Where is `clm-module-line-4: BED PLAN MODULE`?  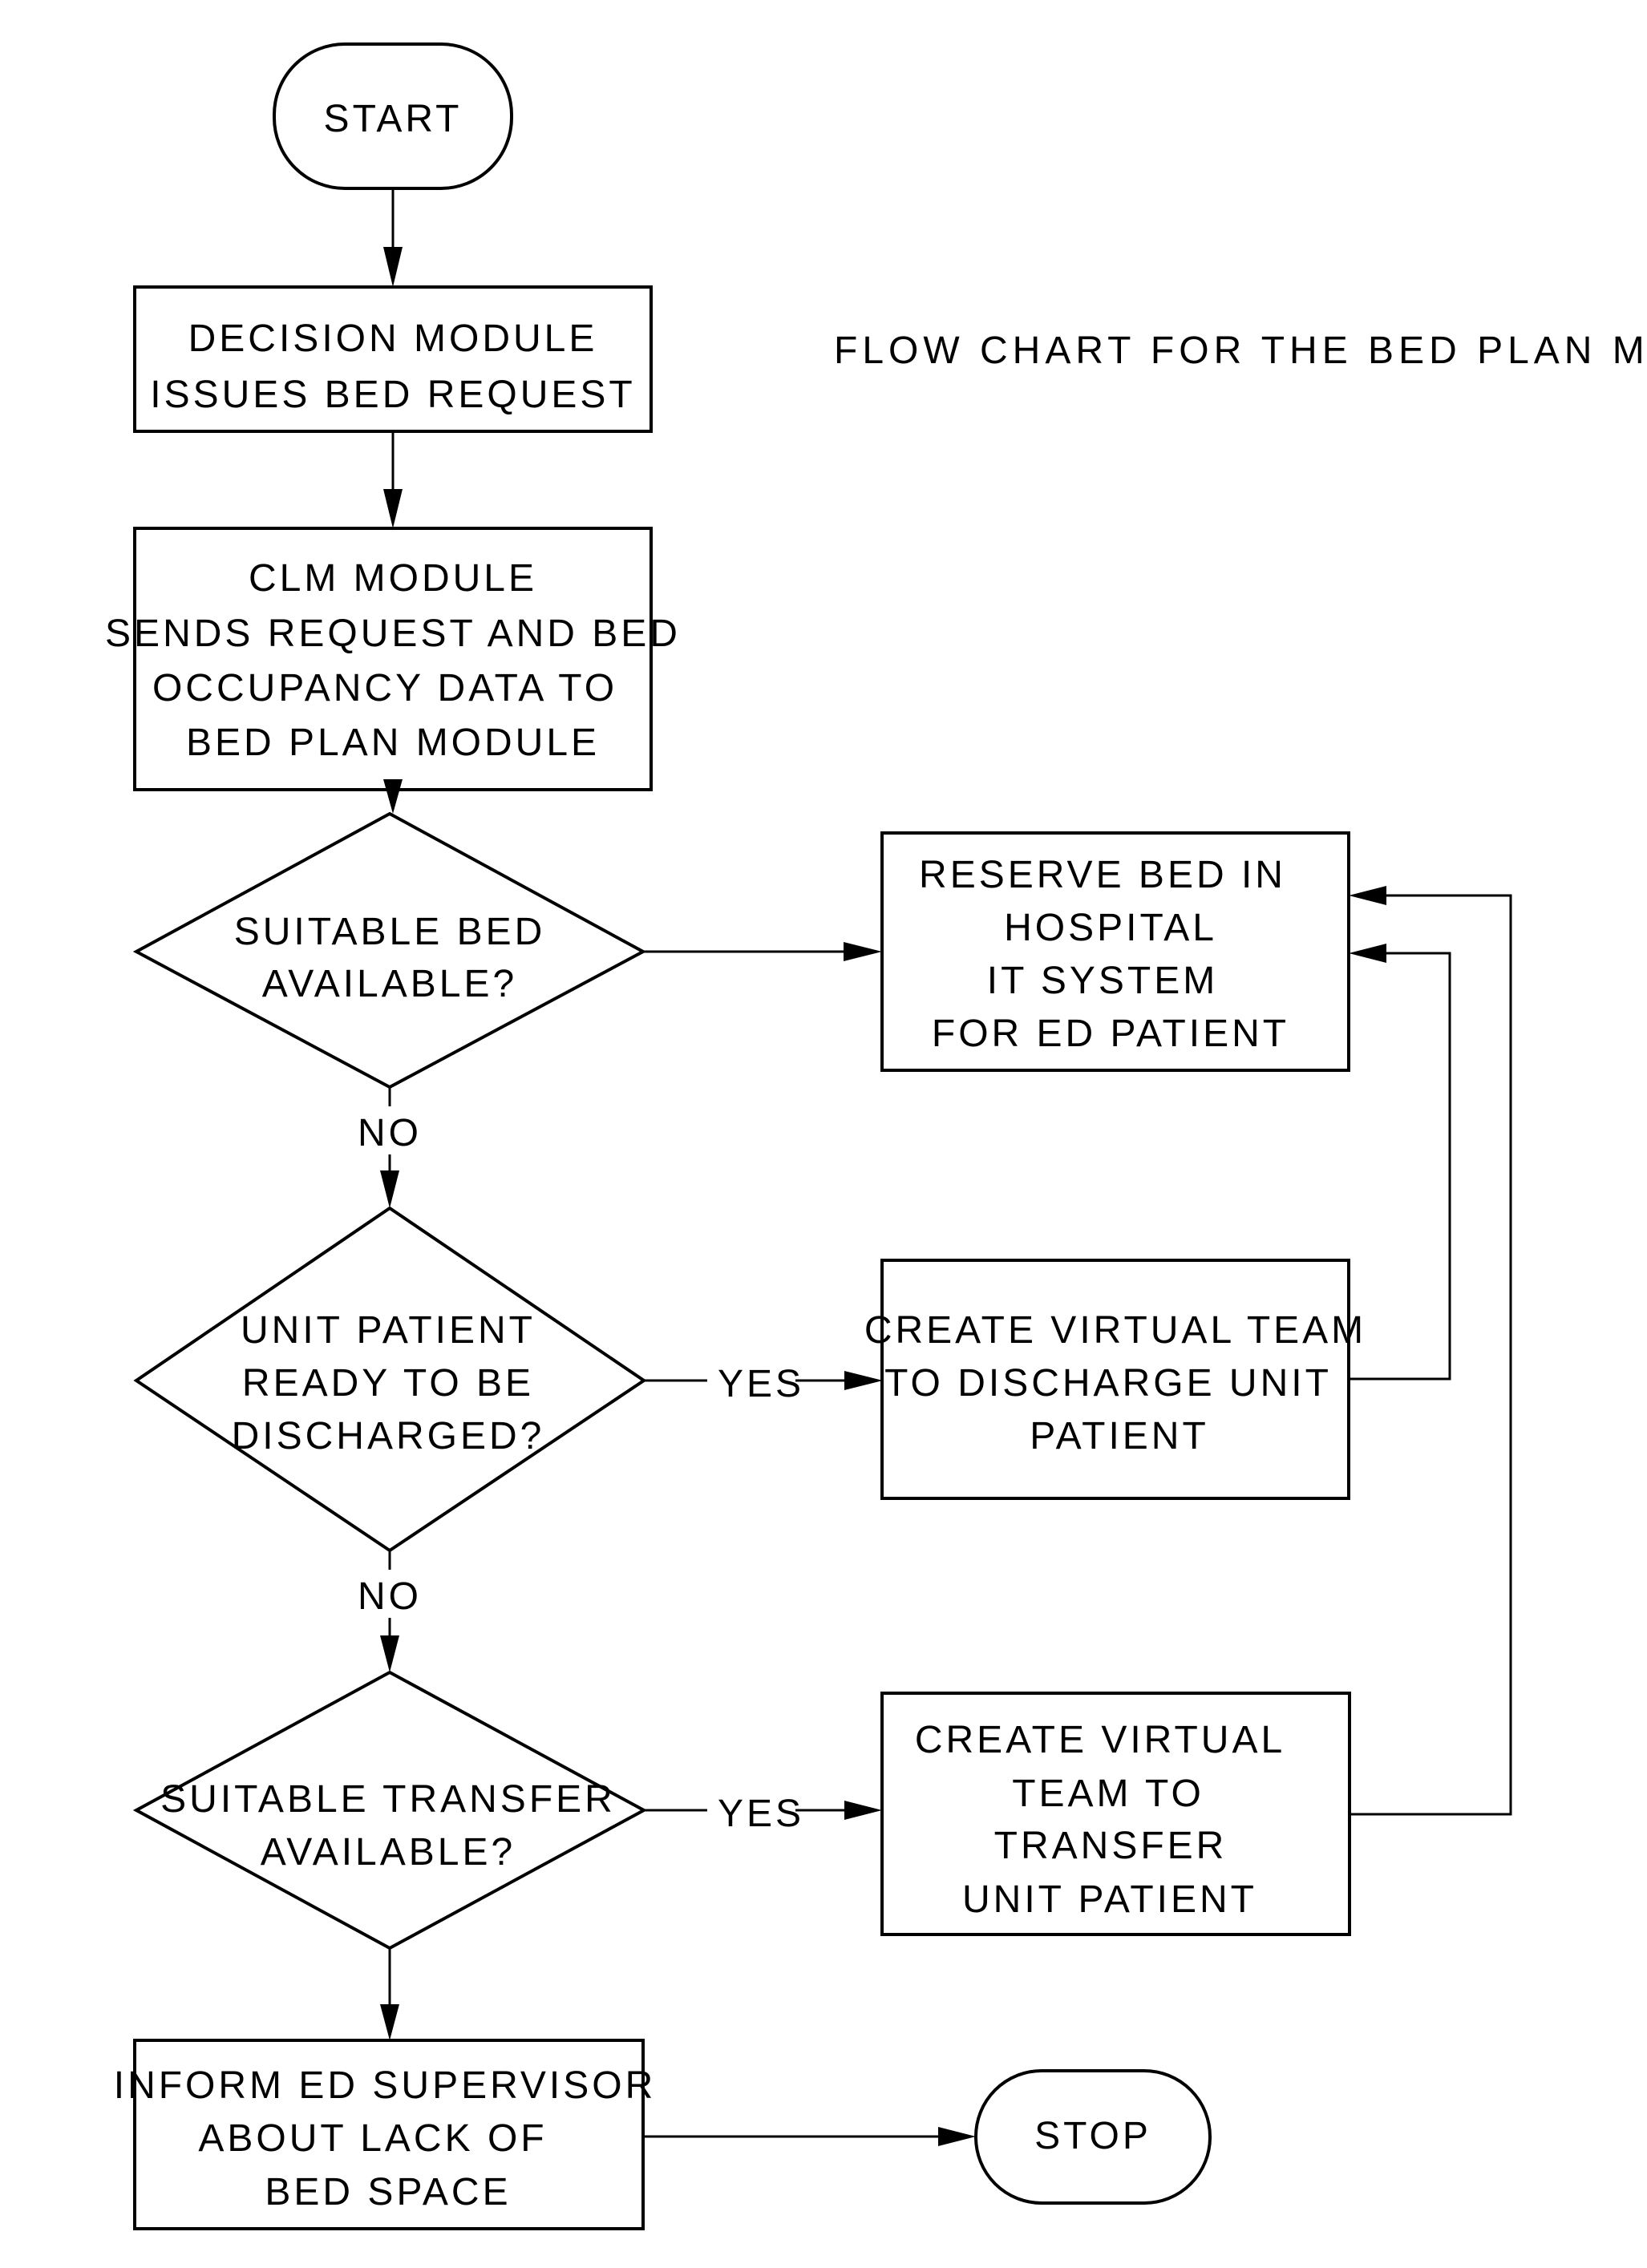 clm-module-line-4: BED PLAN MODULE is located at coordinates (393, 743).